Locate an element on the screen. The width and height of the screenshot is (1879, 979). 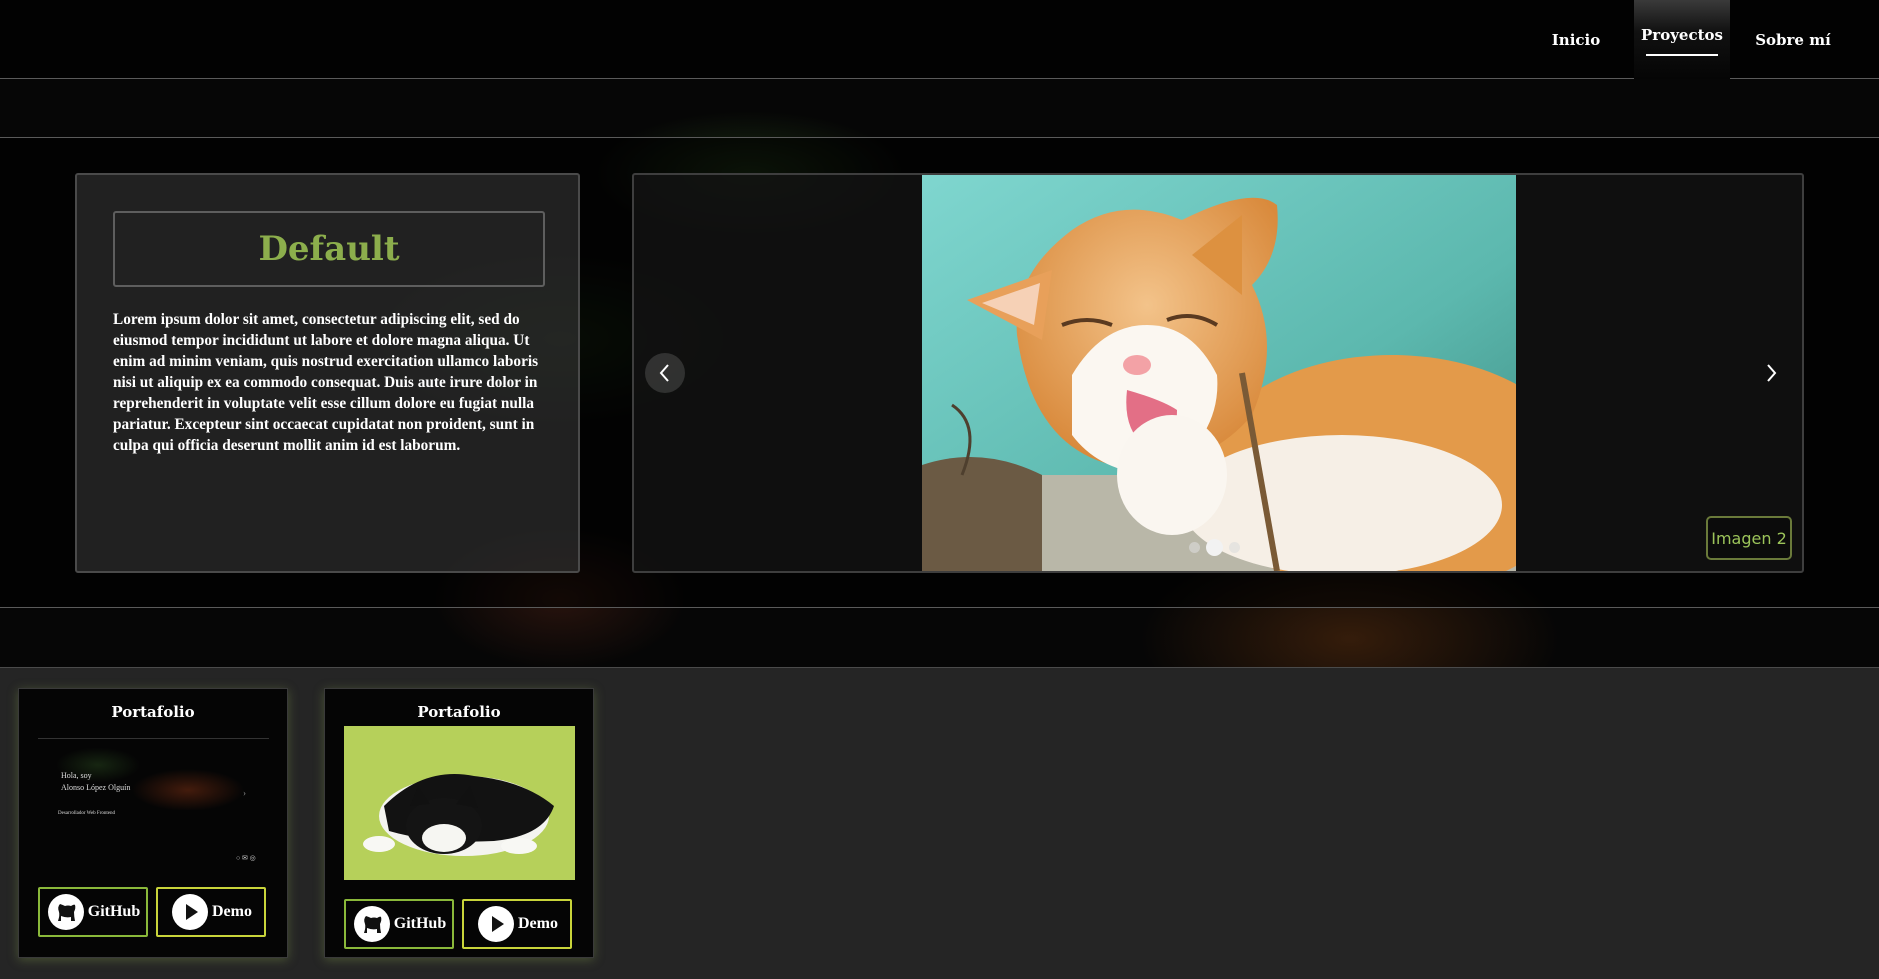
cat-licking-paw-image is located at coordinates (1219, 373).